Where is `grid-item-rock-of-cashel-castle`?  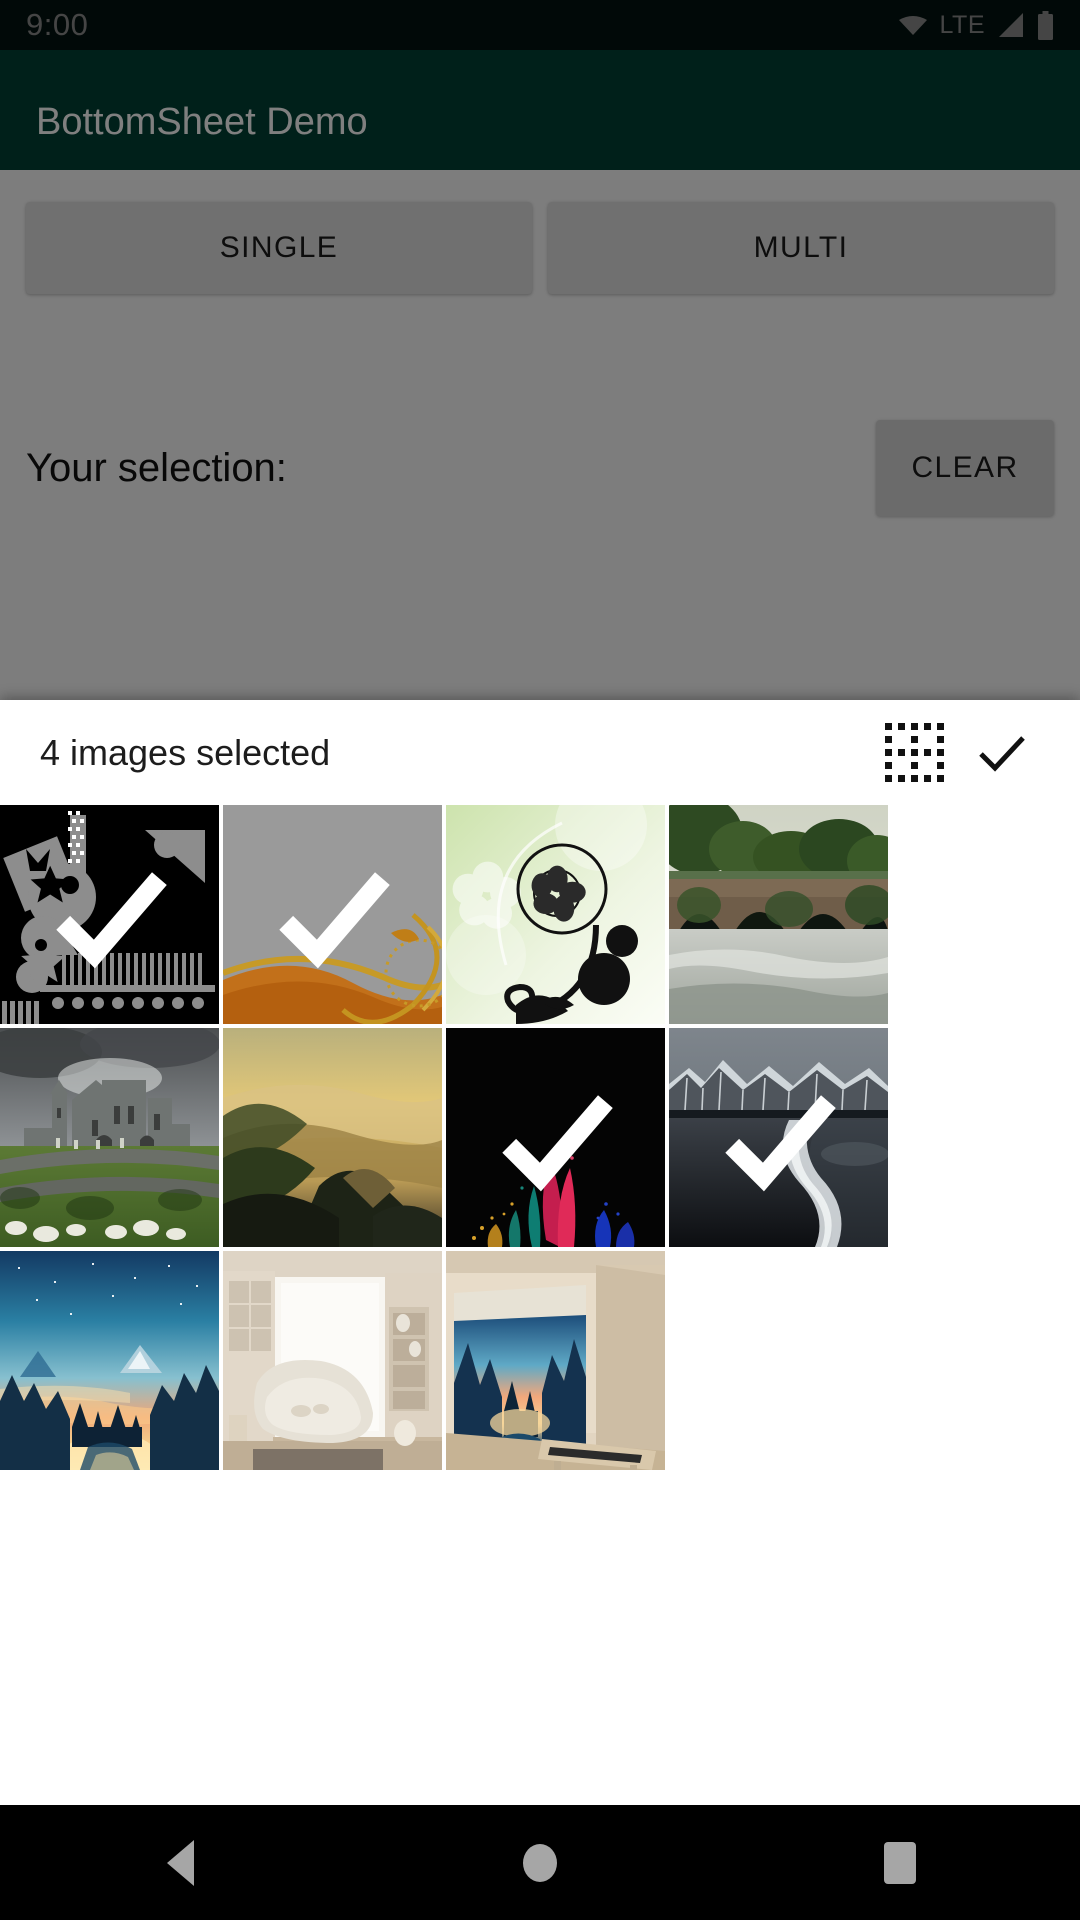
grid-item-rock-of-cashel-castle is located at coordinates (109, 1137).